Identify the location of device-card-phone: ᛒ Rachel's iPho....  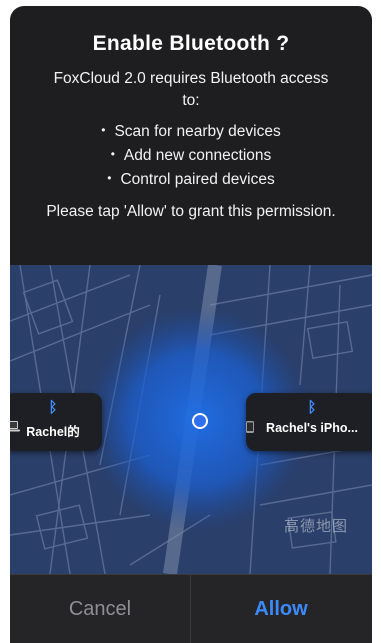
(309, 422).